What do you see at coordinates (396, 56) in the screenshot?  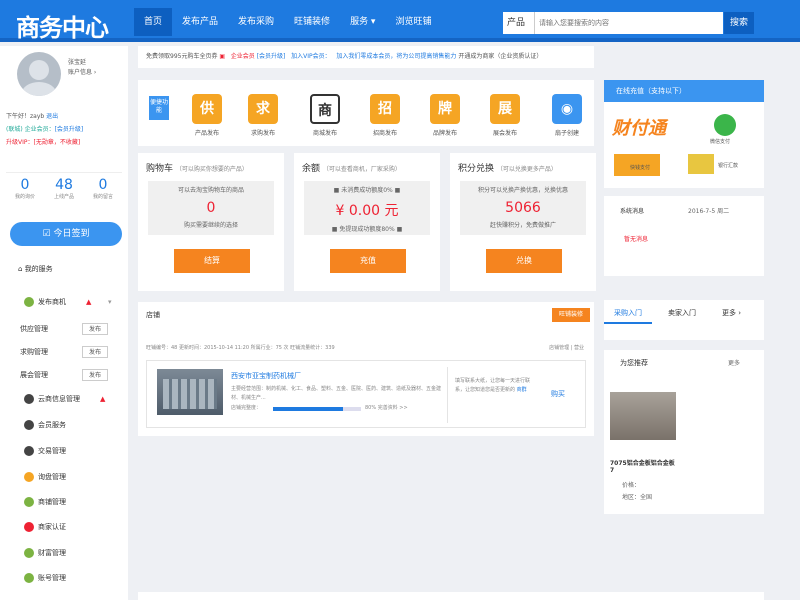 I see `notice-promo-link: 加入我们零成本会员，将为公司提高销售能力` at bounding box center [396, 56].